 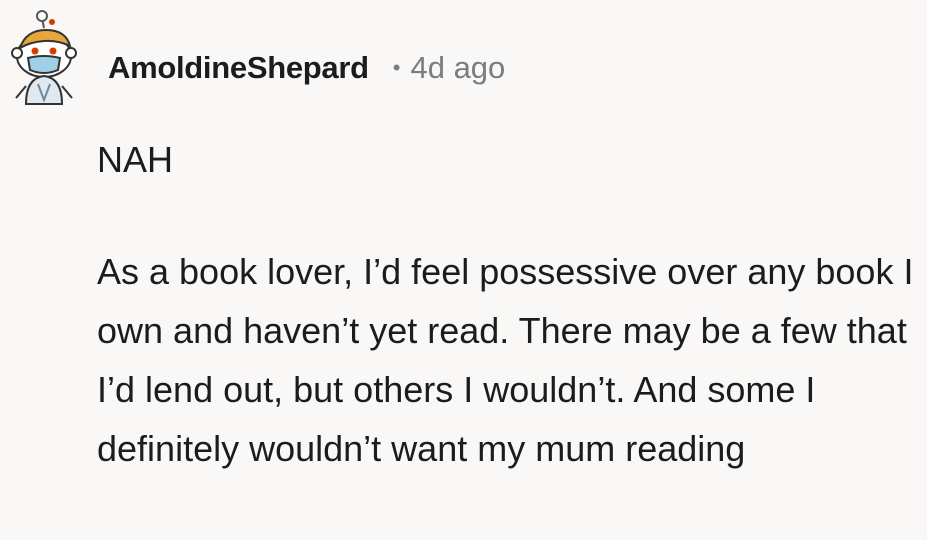 I want to click on comment-meta: AmoldineShepard • 4d ago, so click(x=306, y=68).